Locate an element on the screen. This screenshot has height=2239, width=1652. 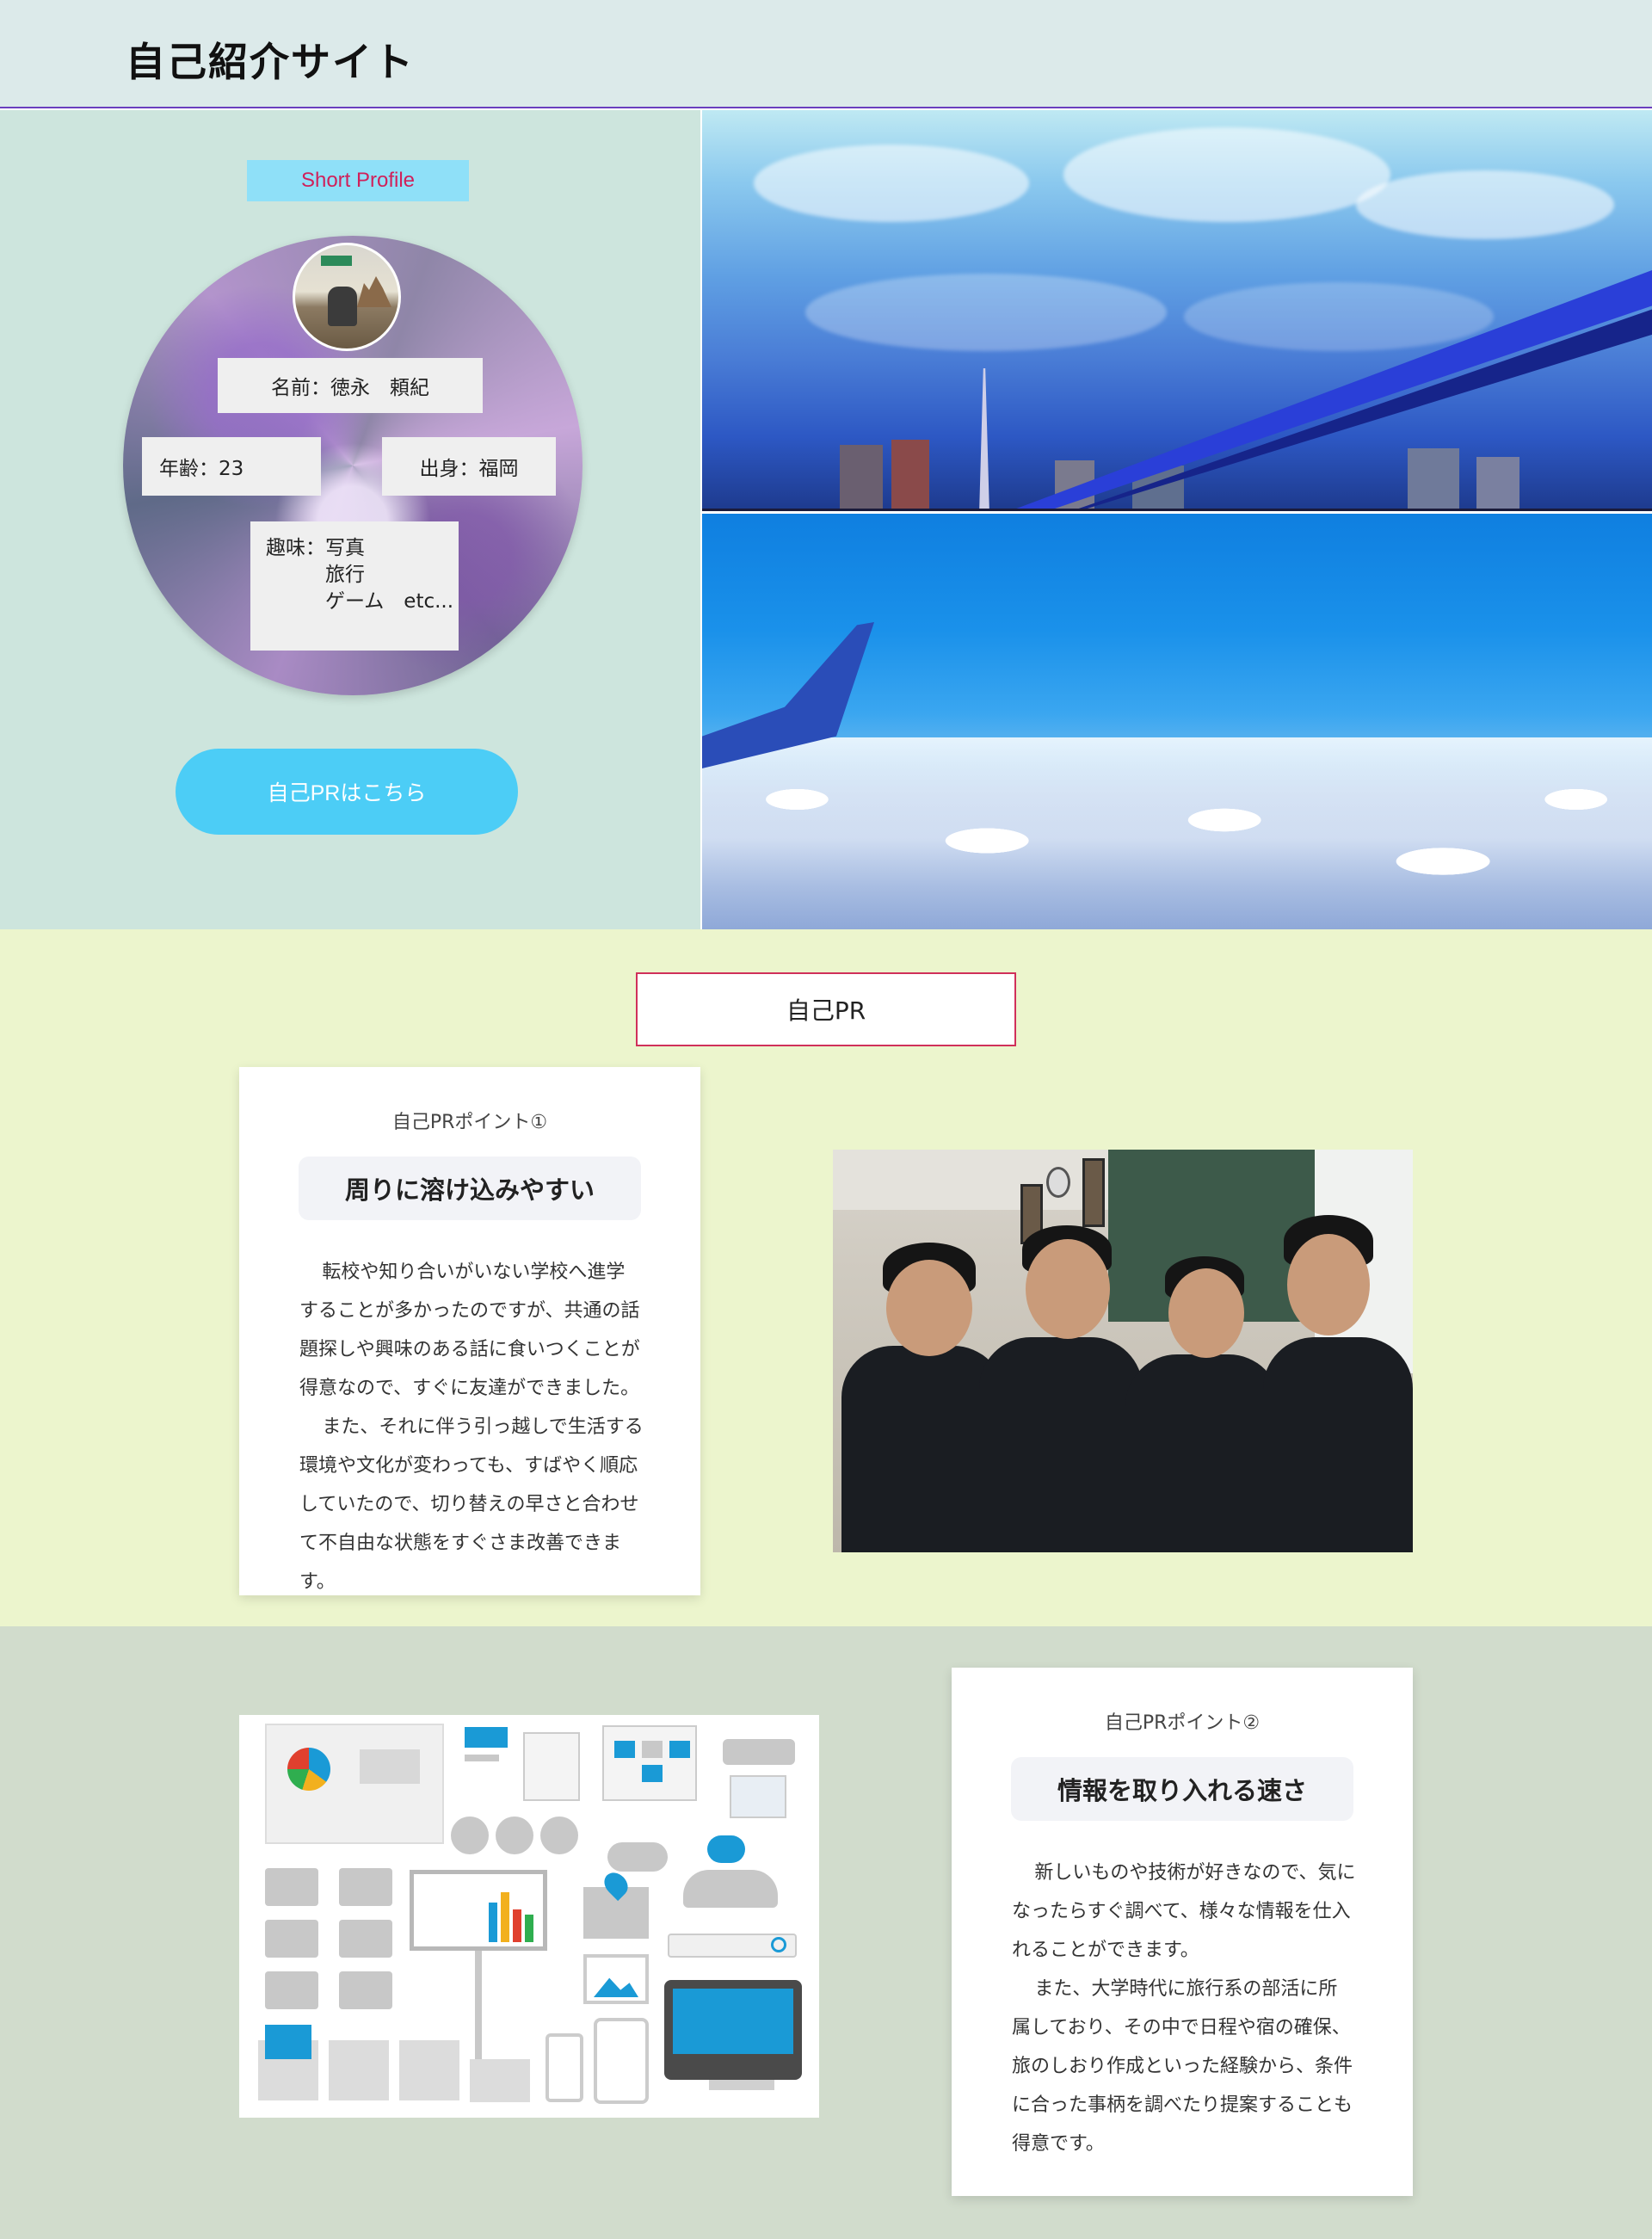
smartphone-icon is located at coordinates (564, 2067).